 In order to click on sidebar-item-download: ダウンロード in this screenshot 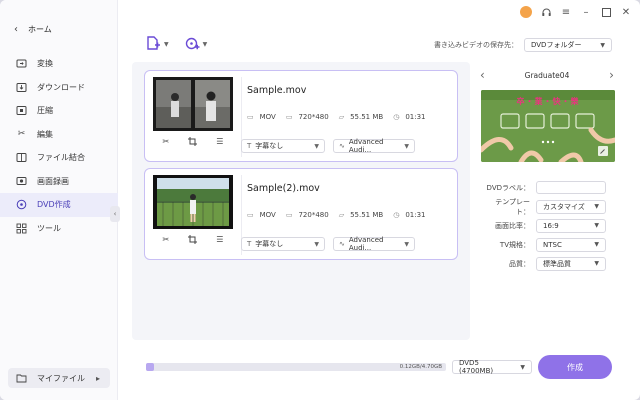, I will do `click(59, 88)`.